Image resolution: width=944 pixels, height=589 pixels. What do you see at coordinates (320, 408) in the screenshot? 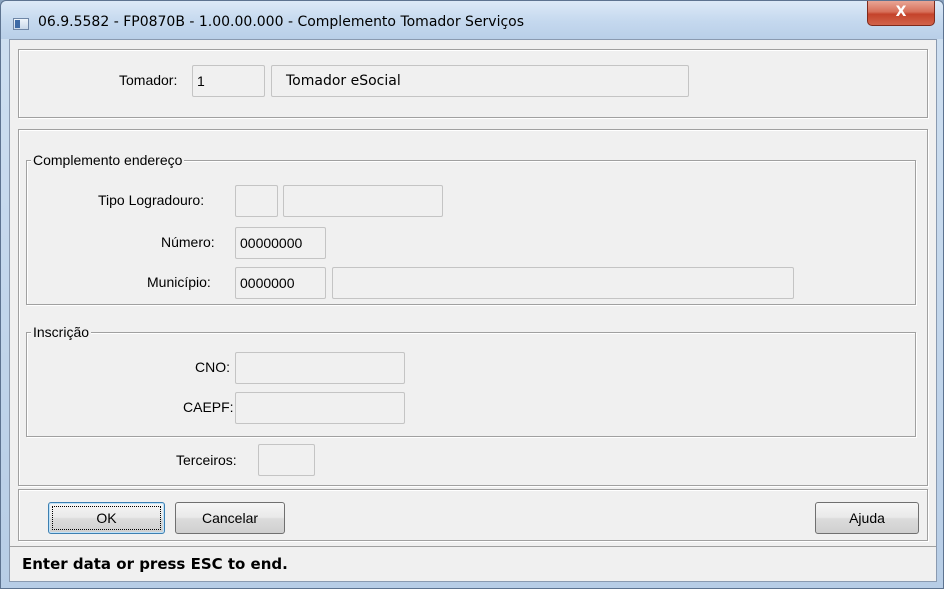
I see `caepf-field` at bounding box center [320, 408].